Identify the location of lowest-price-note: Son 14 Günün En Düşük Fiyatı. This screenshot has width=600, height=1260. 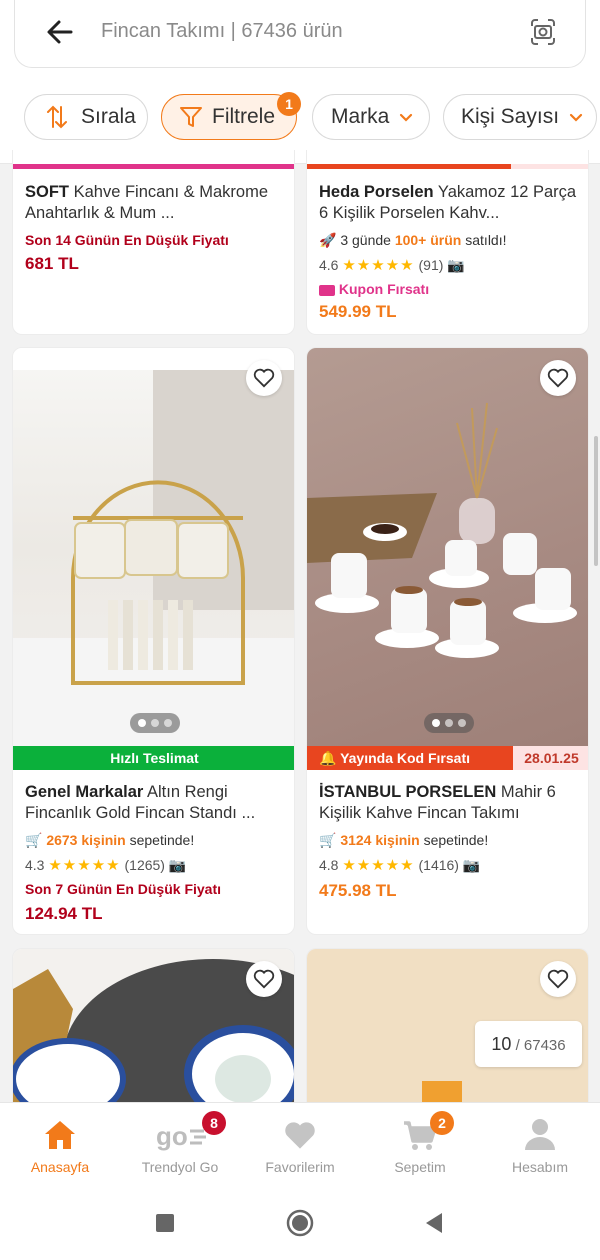
(127, 240).